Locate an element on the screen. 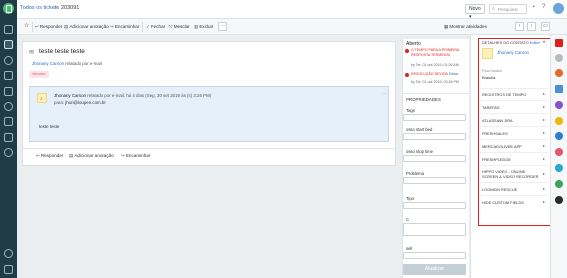 The width and height of the screenshot is (567, 278). footer-forward-label: Encaminhar is located at coordinates (138, 155).